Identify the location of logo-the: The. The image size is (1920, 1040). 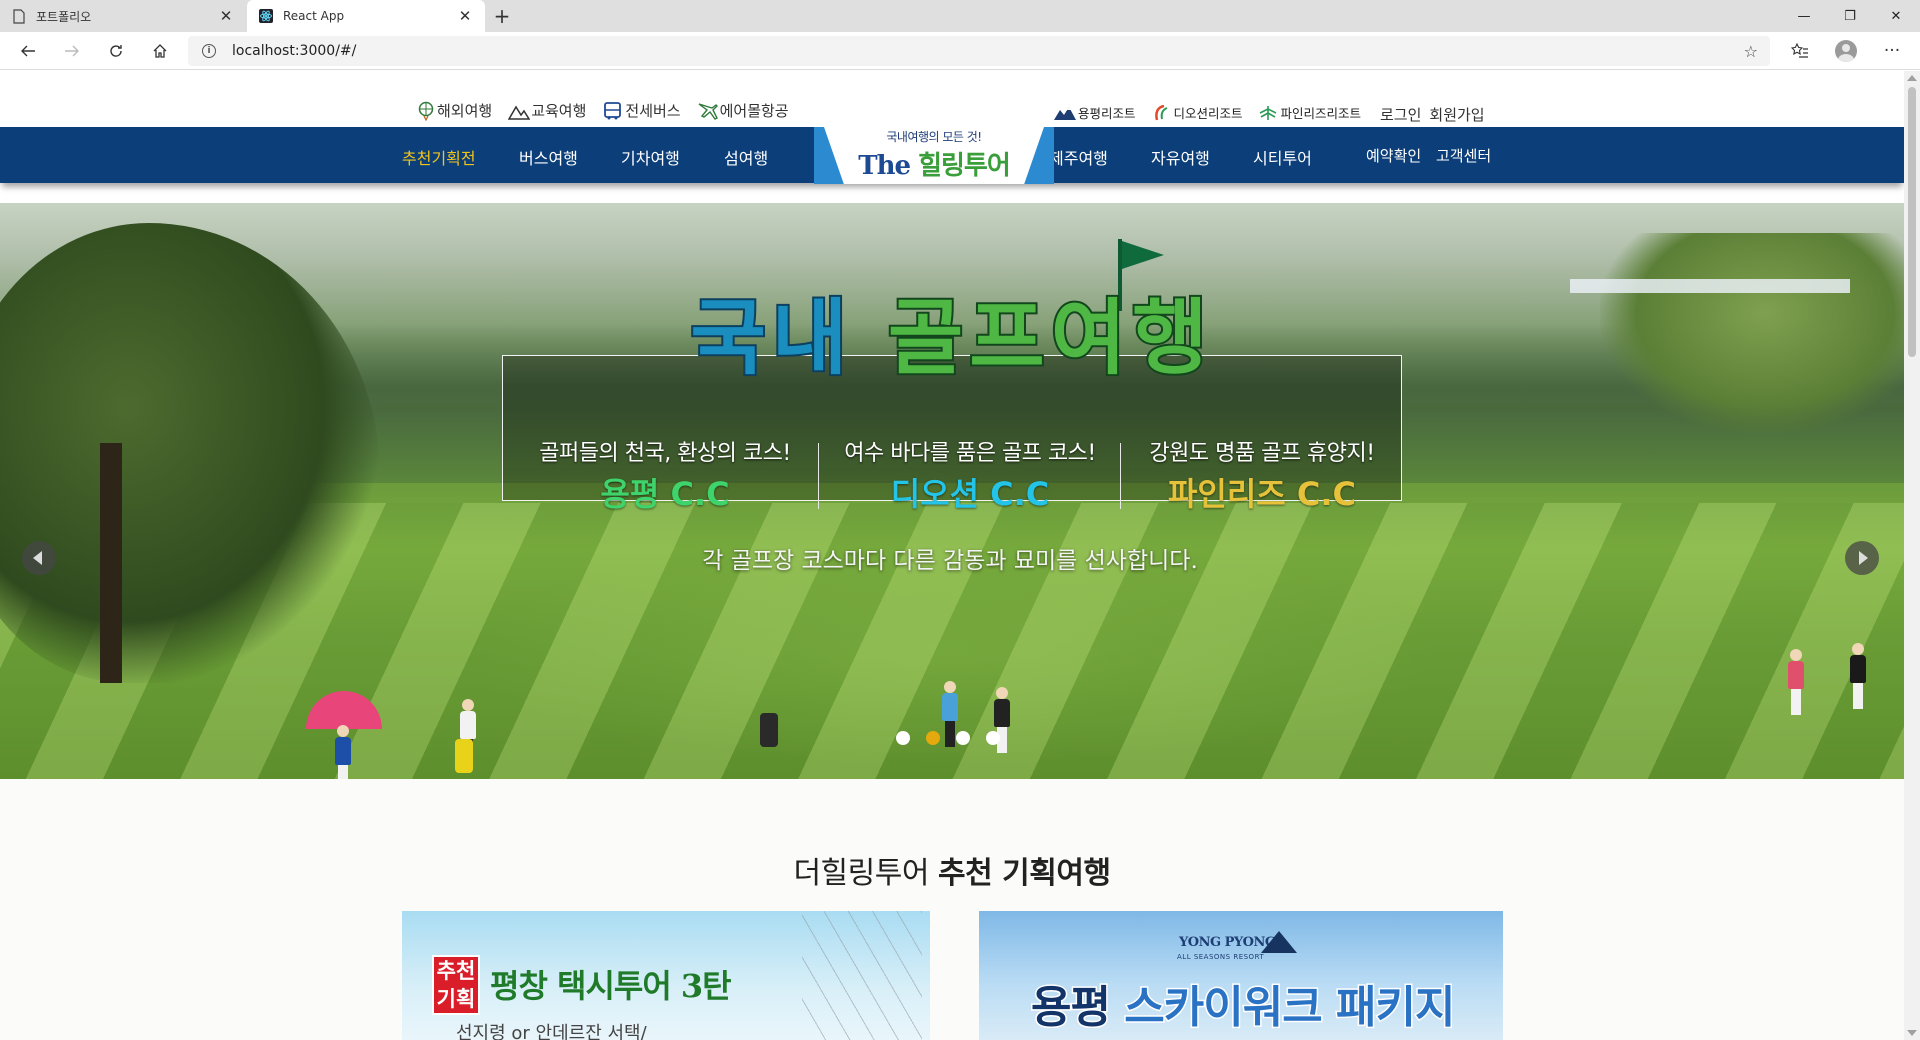
(884, 166).